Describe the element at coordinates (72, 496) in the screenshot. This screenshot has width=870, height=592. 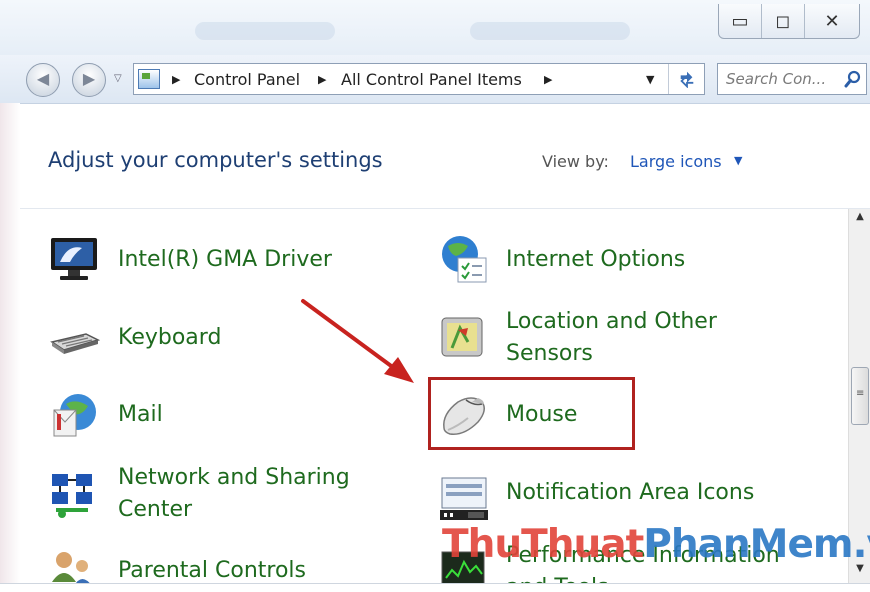
I see `network-icon` at that location.